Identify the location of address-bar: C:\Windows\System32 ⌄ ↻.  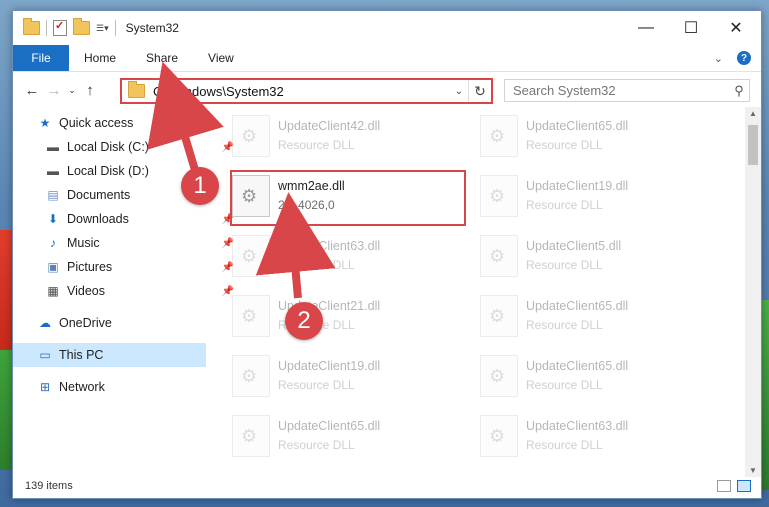
(306, 91).